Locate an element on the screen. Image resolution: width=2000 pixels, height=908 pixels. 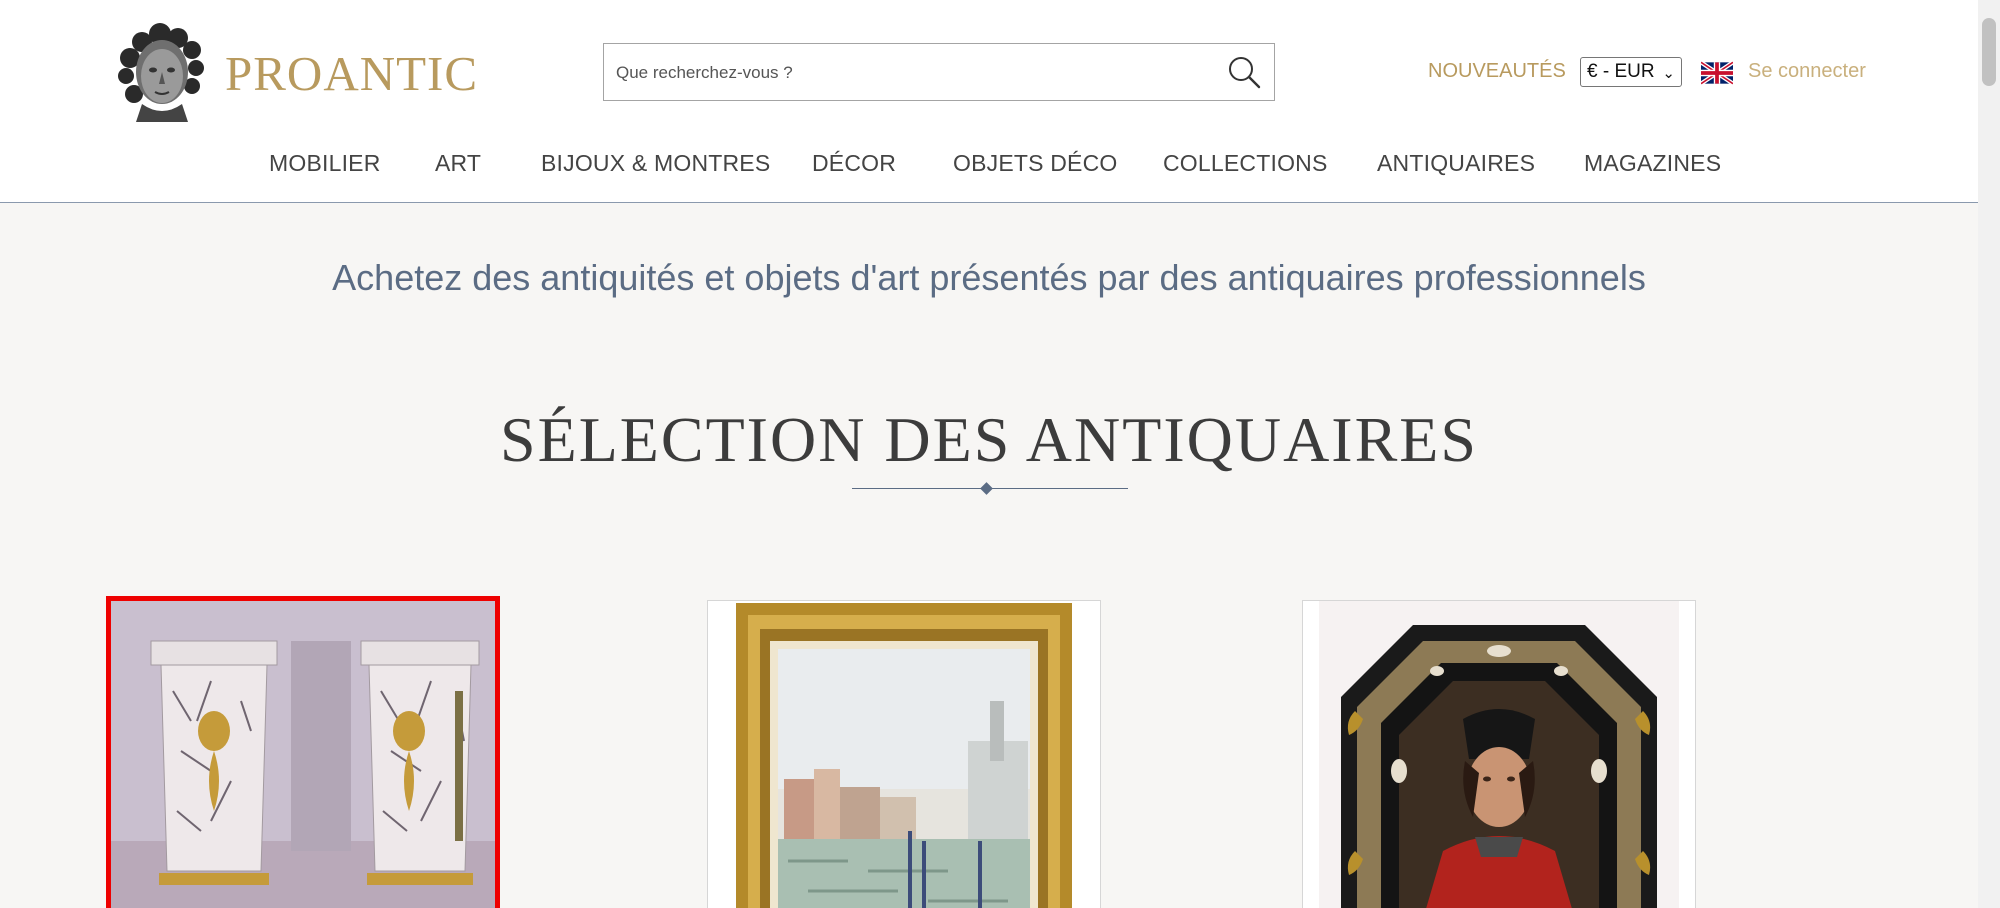
product-card-venice-painting is located at coordinates (904, 754).